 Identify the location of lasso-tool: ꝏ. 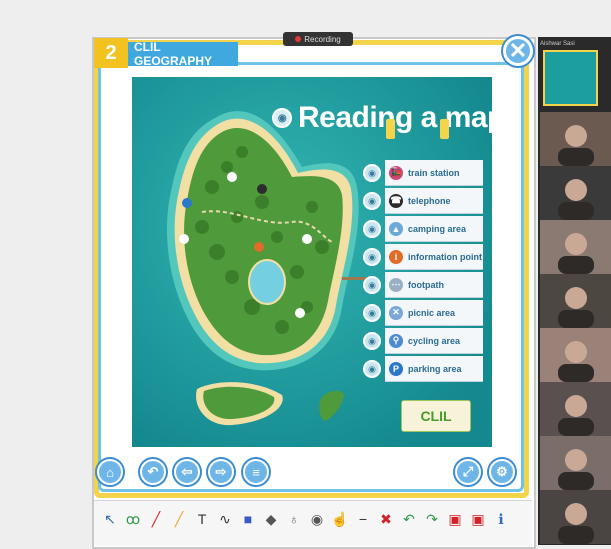
(133, 519).